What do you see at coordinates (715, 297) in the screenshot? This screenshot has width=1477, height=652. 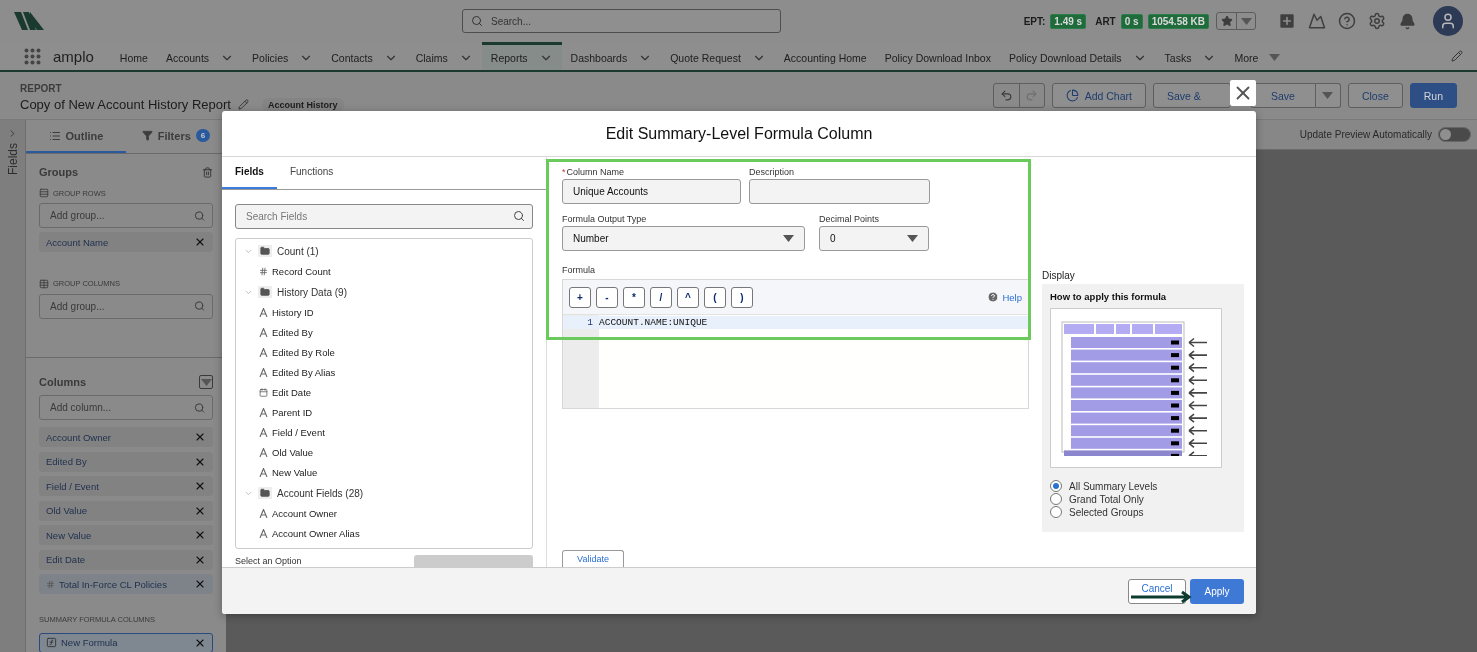 I see `operator-button: (` at bounding box center [715, 297].